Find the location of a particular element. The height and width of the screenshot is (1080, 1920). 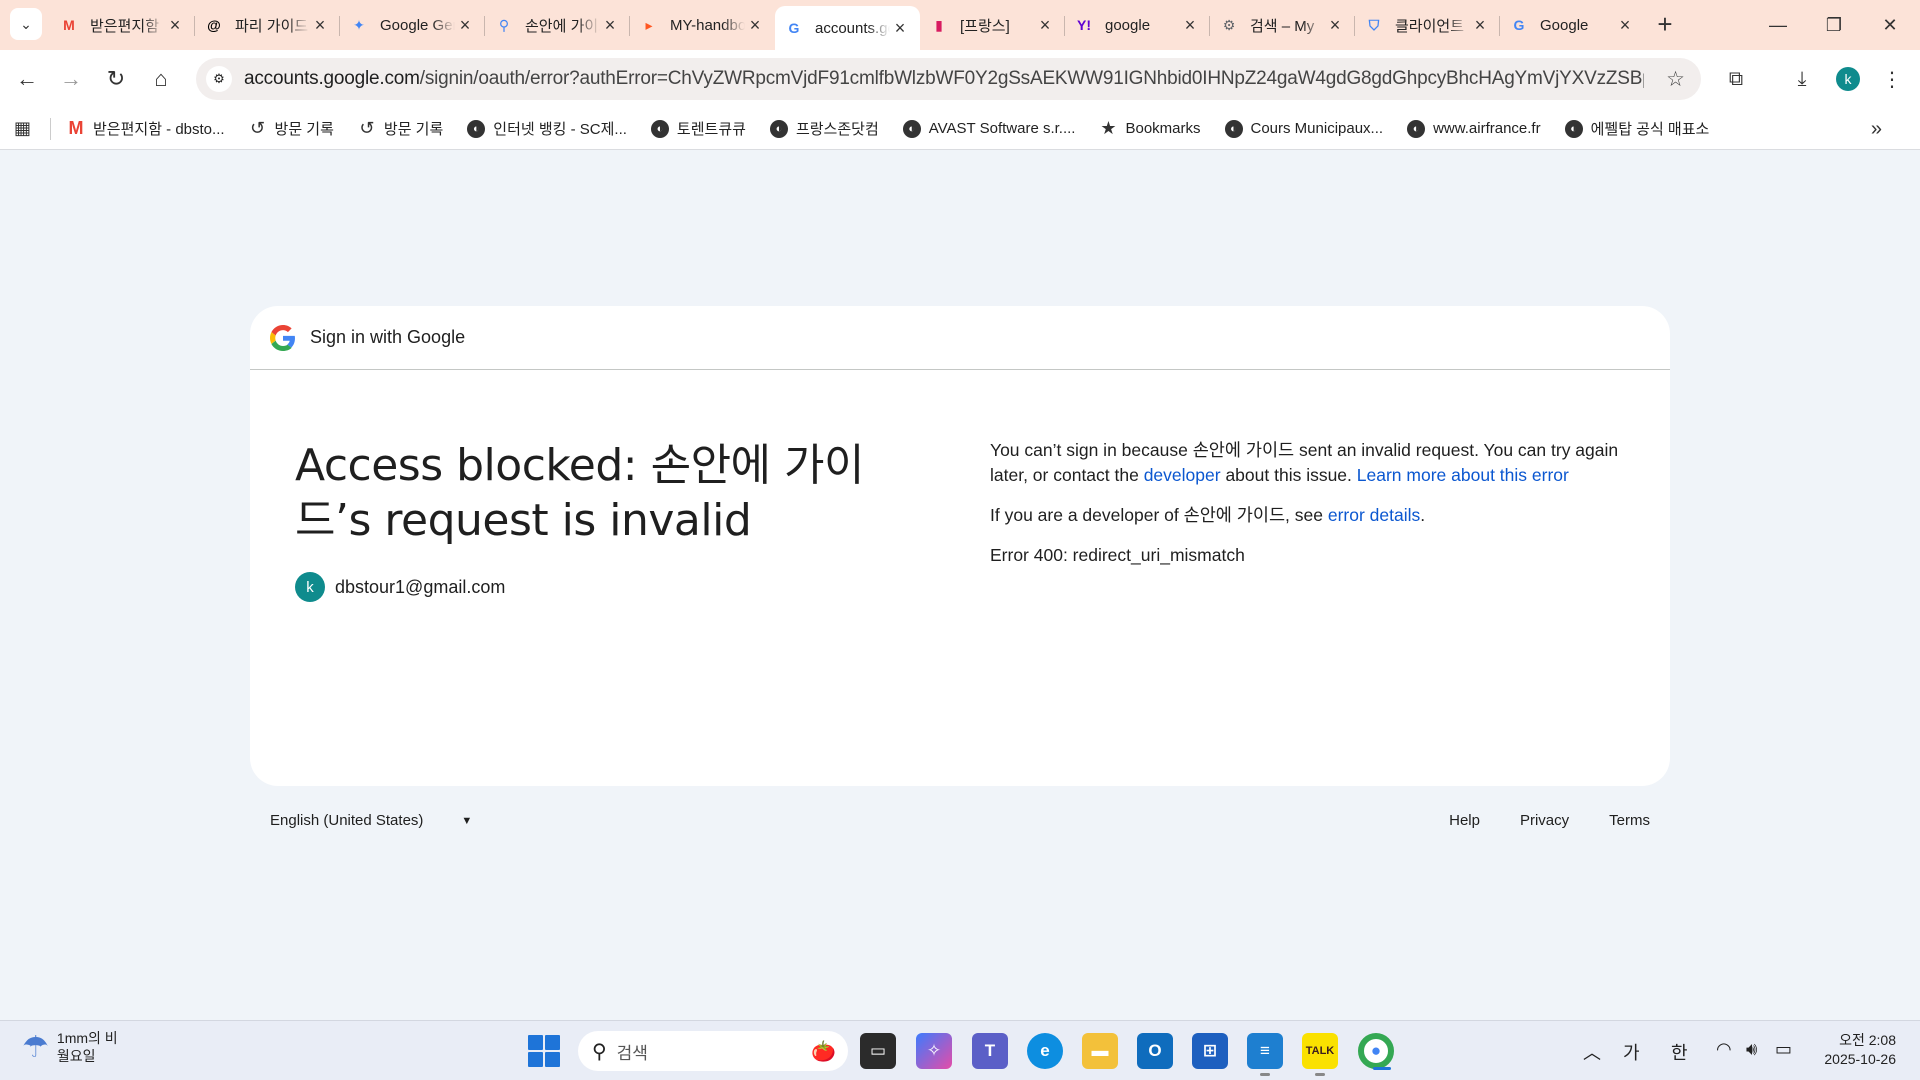

system-clock: 오전 2:08 2025-10-26 is located at coordinates (1860, 1050).